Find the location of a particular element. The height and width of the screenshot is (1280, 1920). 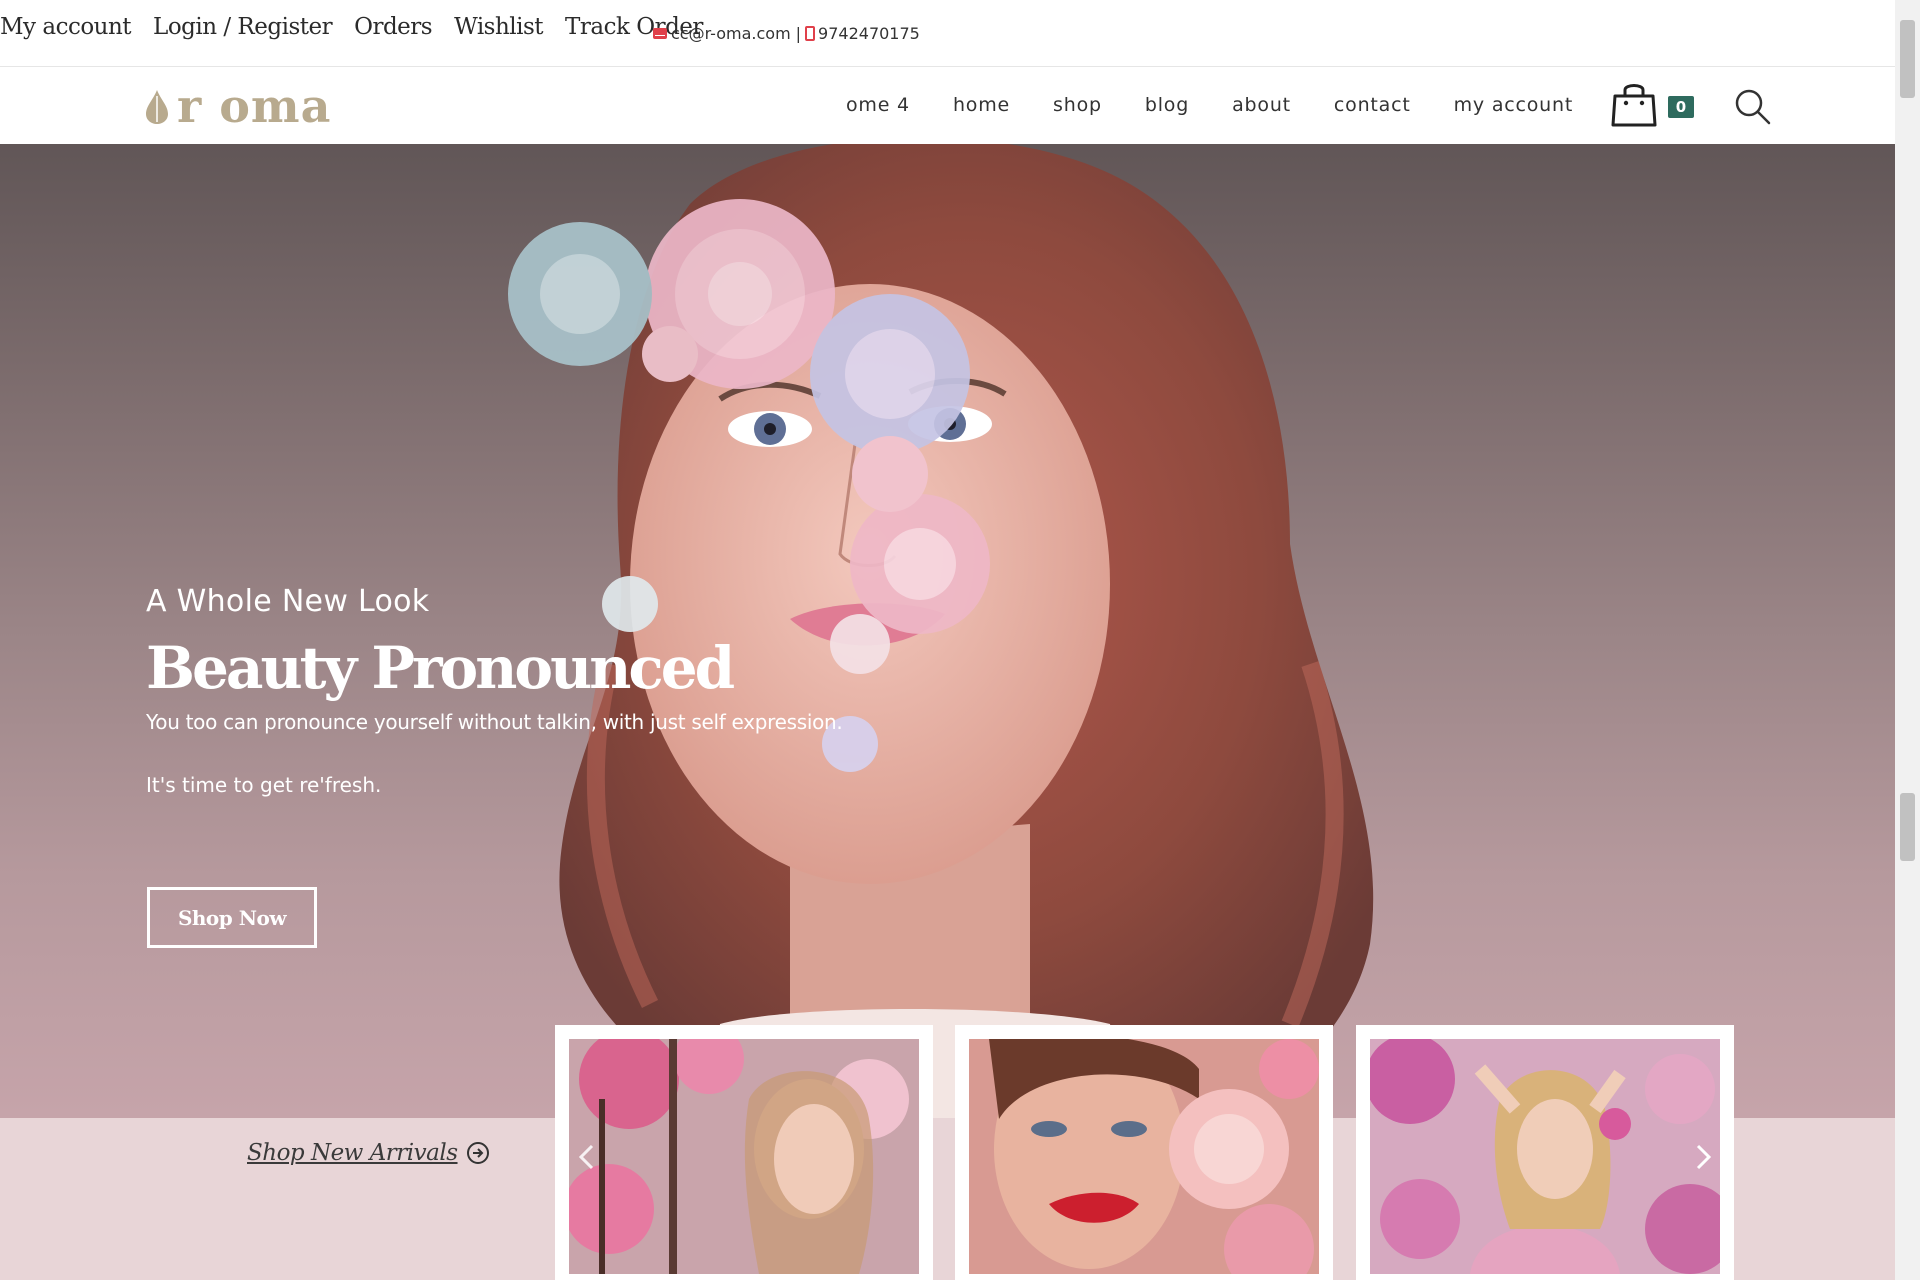

nav-item-my-account: my account is located at coordinates (1514, 105).